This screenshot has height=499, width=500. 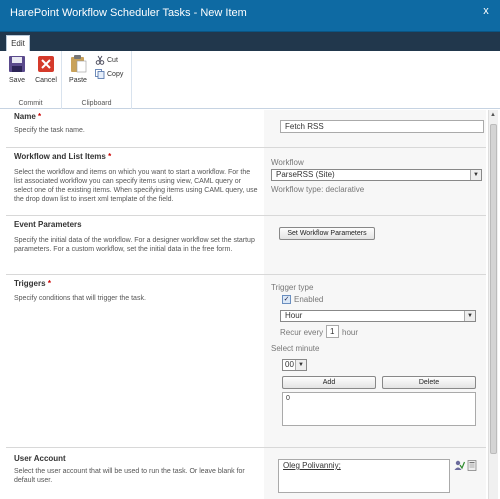 What do you see at coordinates (329, 382) in the screenshot?
I see `add-minute-button: Add` at bounding box center [329, 382].